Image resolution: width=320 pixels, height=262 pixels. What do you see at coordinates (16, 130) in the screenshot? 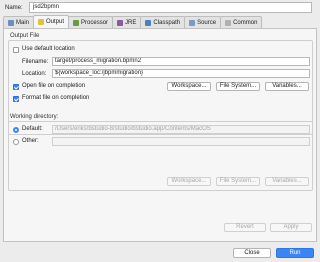
I see `default-radio` at bounding box center [16, 130].